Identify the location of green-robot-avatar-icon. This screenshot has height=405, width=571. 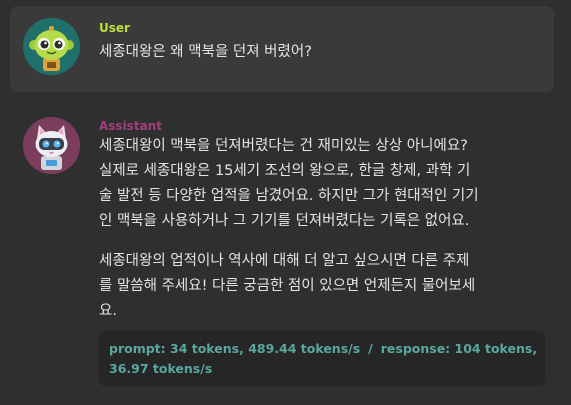
(51, 46).